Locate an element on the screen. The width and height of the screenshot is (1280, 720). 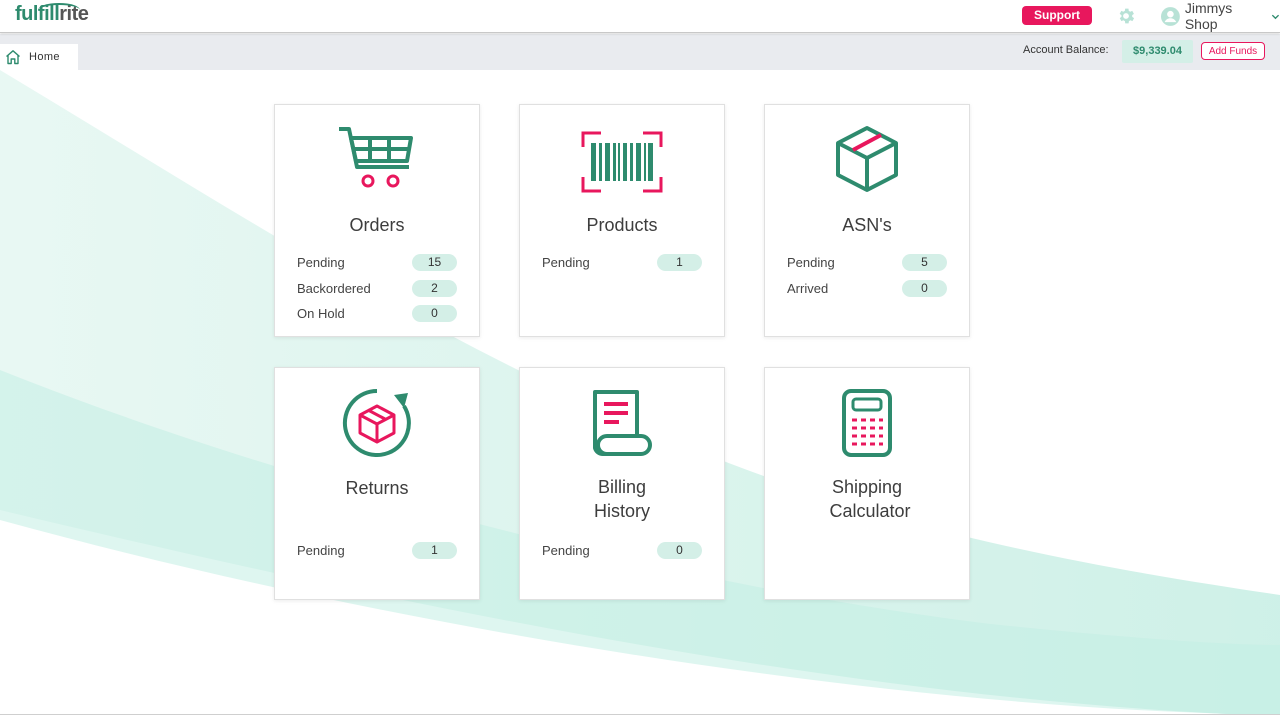
shopping-cart-icon is located at coordinates (376, 157).